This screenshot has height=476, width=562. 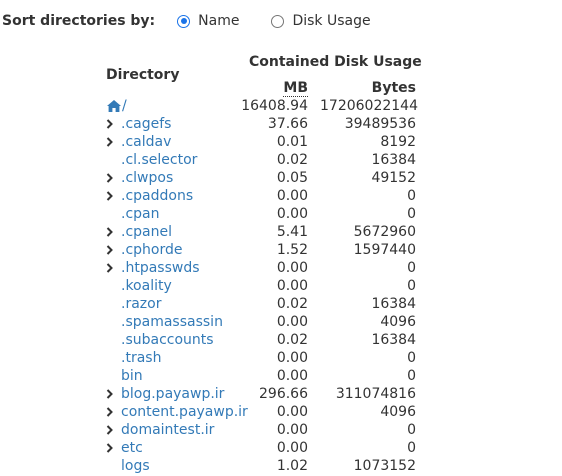 What do you see at coordinates (184, 21) in the screenshot?
I see `sort-by-name-radio` at bounding box center [184, 21].